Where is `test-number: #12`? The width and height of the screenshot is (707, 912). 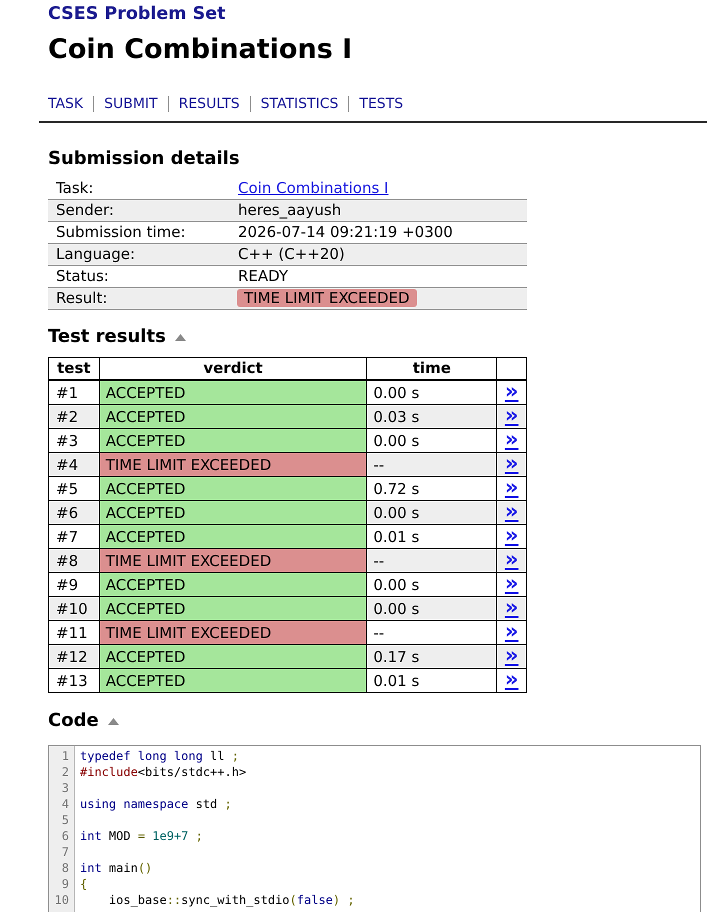 test-number: #12 is located at coordinates (74, 656).